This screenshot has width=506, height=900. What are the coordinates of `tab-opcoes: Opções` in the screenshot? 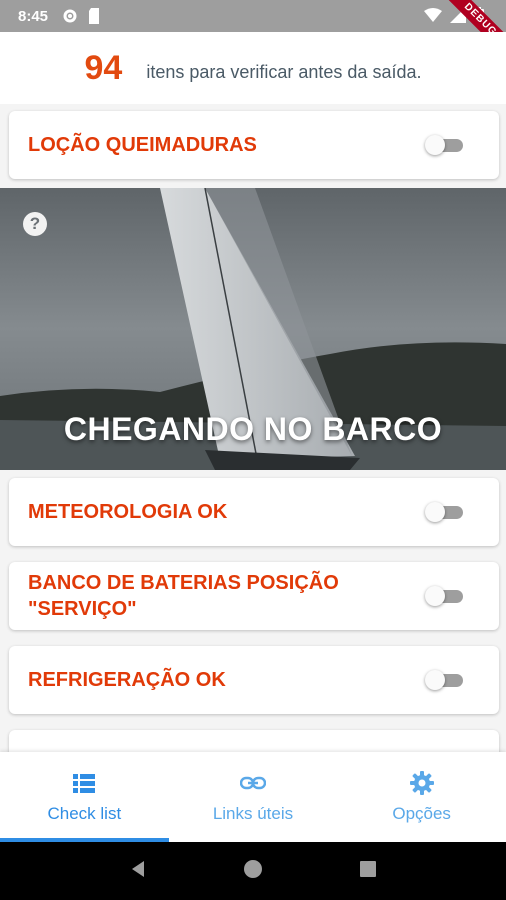 It's located at (421, 797).